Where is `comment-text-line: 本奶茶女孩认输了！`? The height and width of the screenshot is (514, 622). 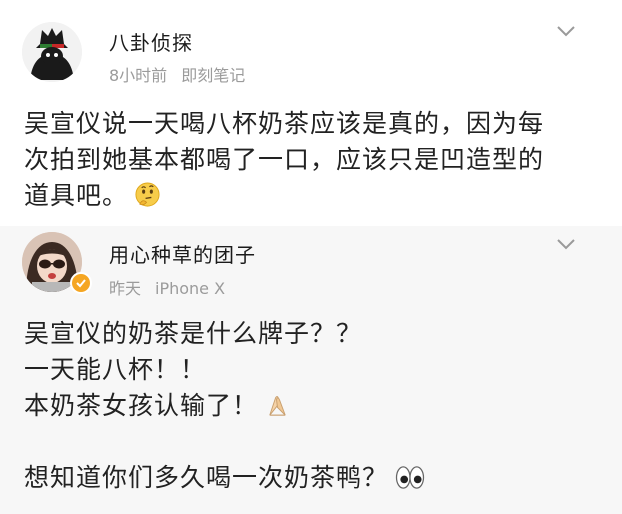 comment-text-line: 本奶茶女孩认输了！ is located at coordinates (314, 406).